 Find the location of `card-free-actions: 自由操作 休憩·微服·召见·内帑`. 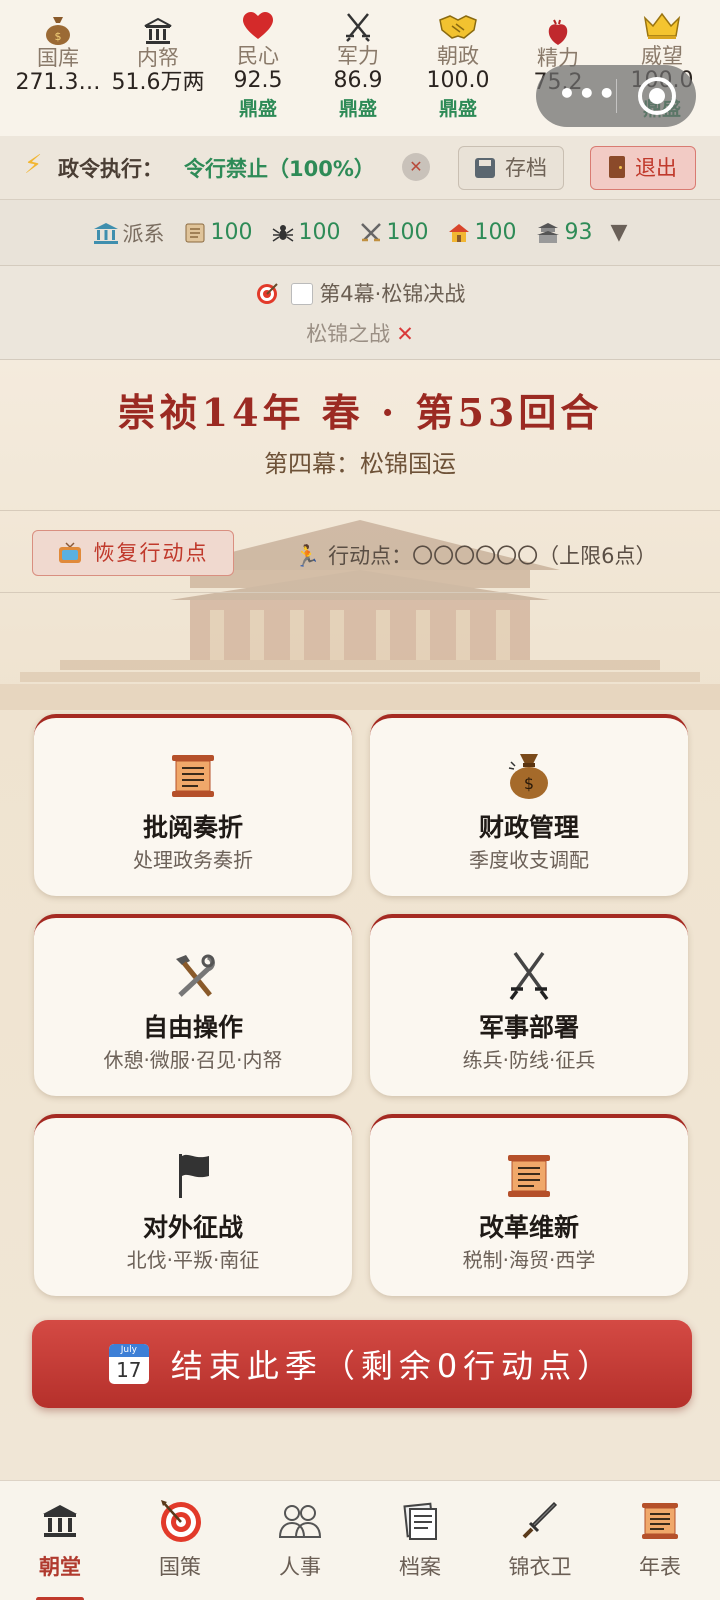

card-free-actions: 自由操作 休憩·微服·召见·内帑 is located at coordinates (193, 1005).